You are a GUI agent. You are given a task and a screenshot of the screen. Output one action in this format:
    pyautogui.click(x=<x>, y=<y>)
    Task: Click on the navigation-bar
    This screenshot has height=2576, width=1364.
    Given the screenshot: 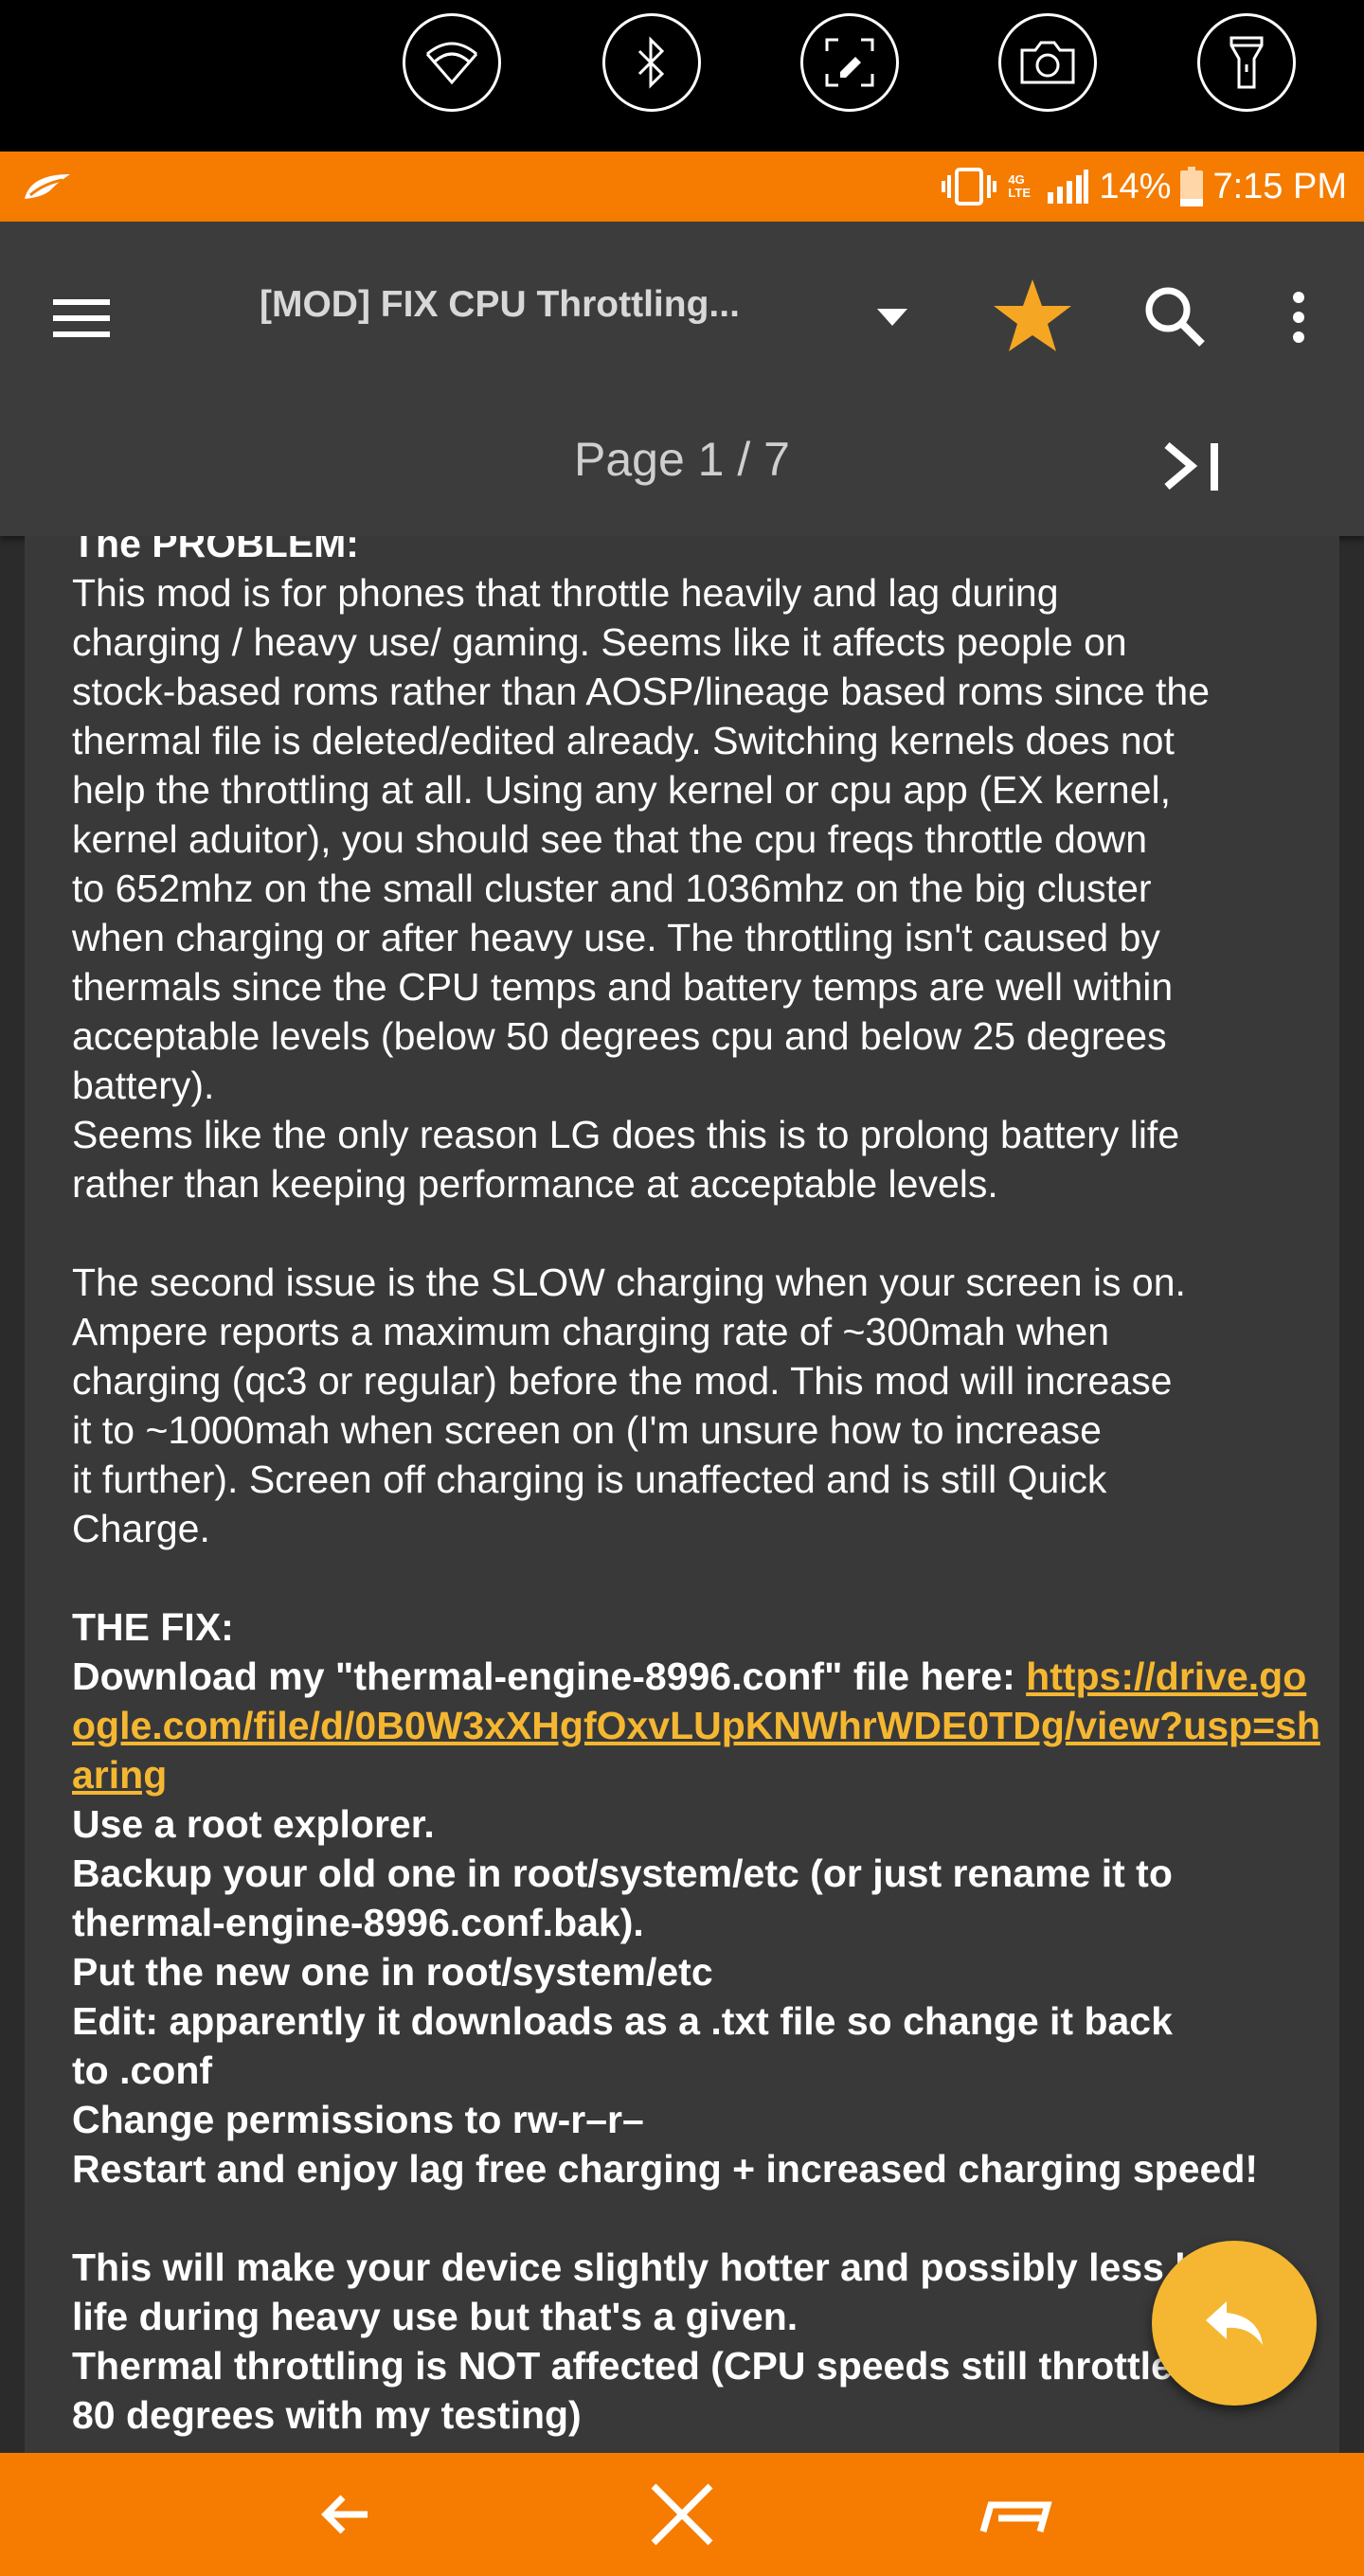 What is the action you would take?
    pyautogui.click(x=682, y=2514)
    